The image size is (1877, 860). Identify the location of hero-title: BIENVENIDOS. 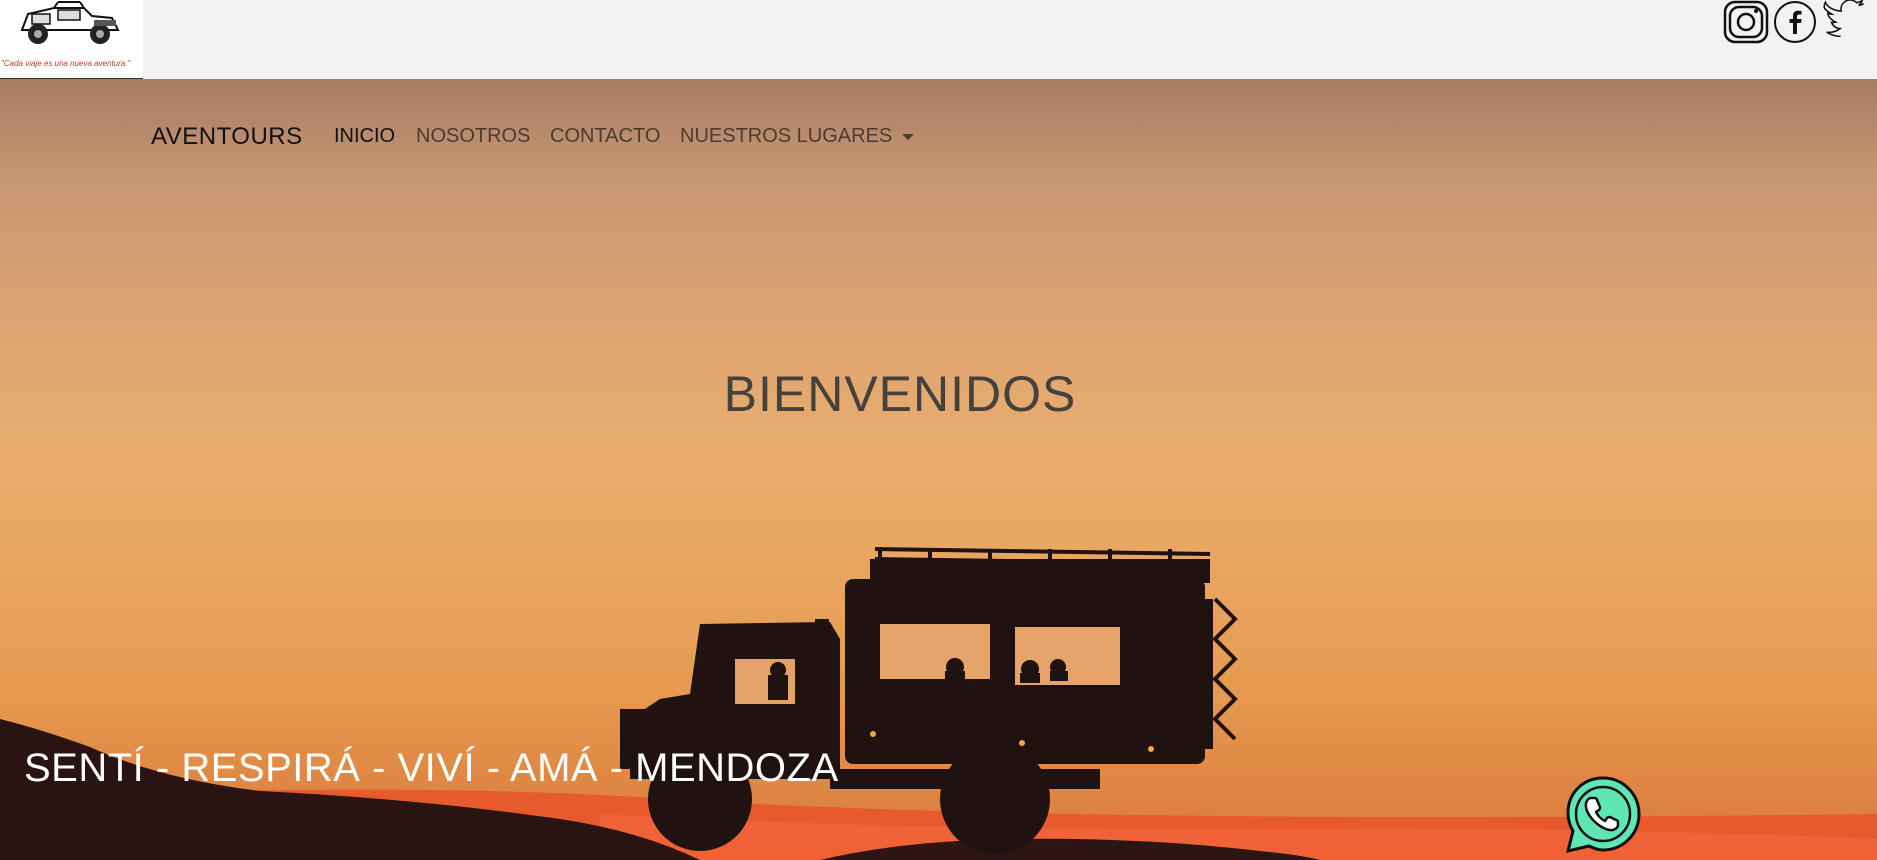
(900, 394).